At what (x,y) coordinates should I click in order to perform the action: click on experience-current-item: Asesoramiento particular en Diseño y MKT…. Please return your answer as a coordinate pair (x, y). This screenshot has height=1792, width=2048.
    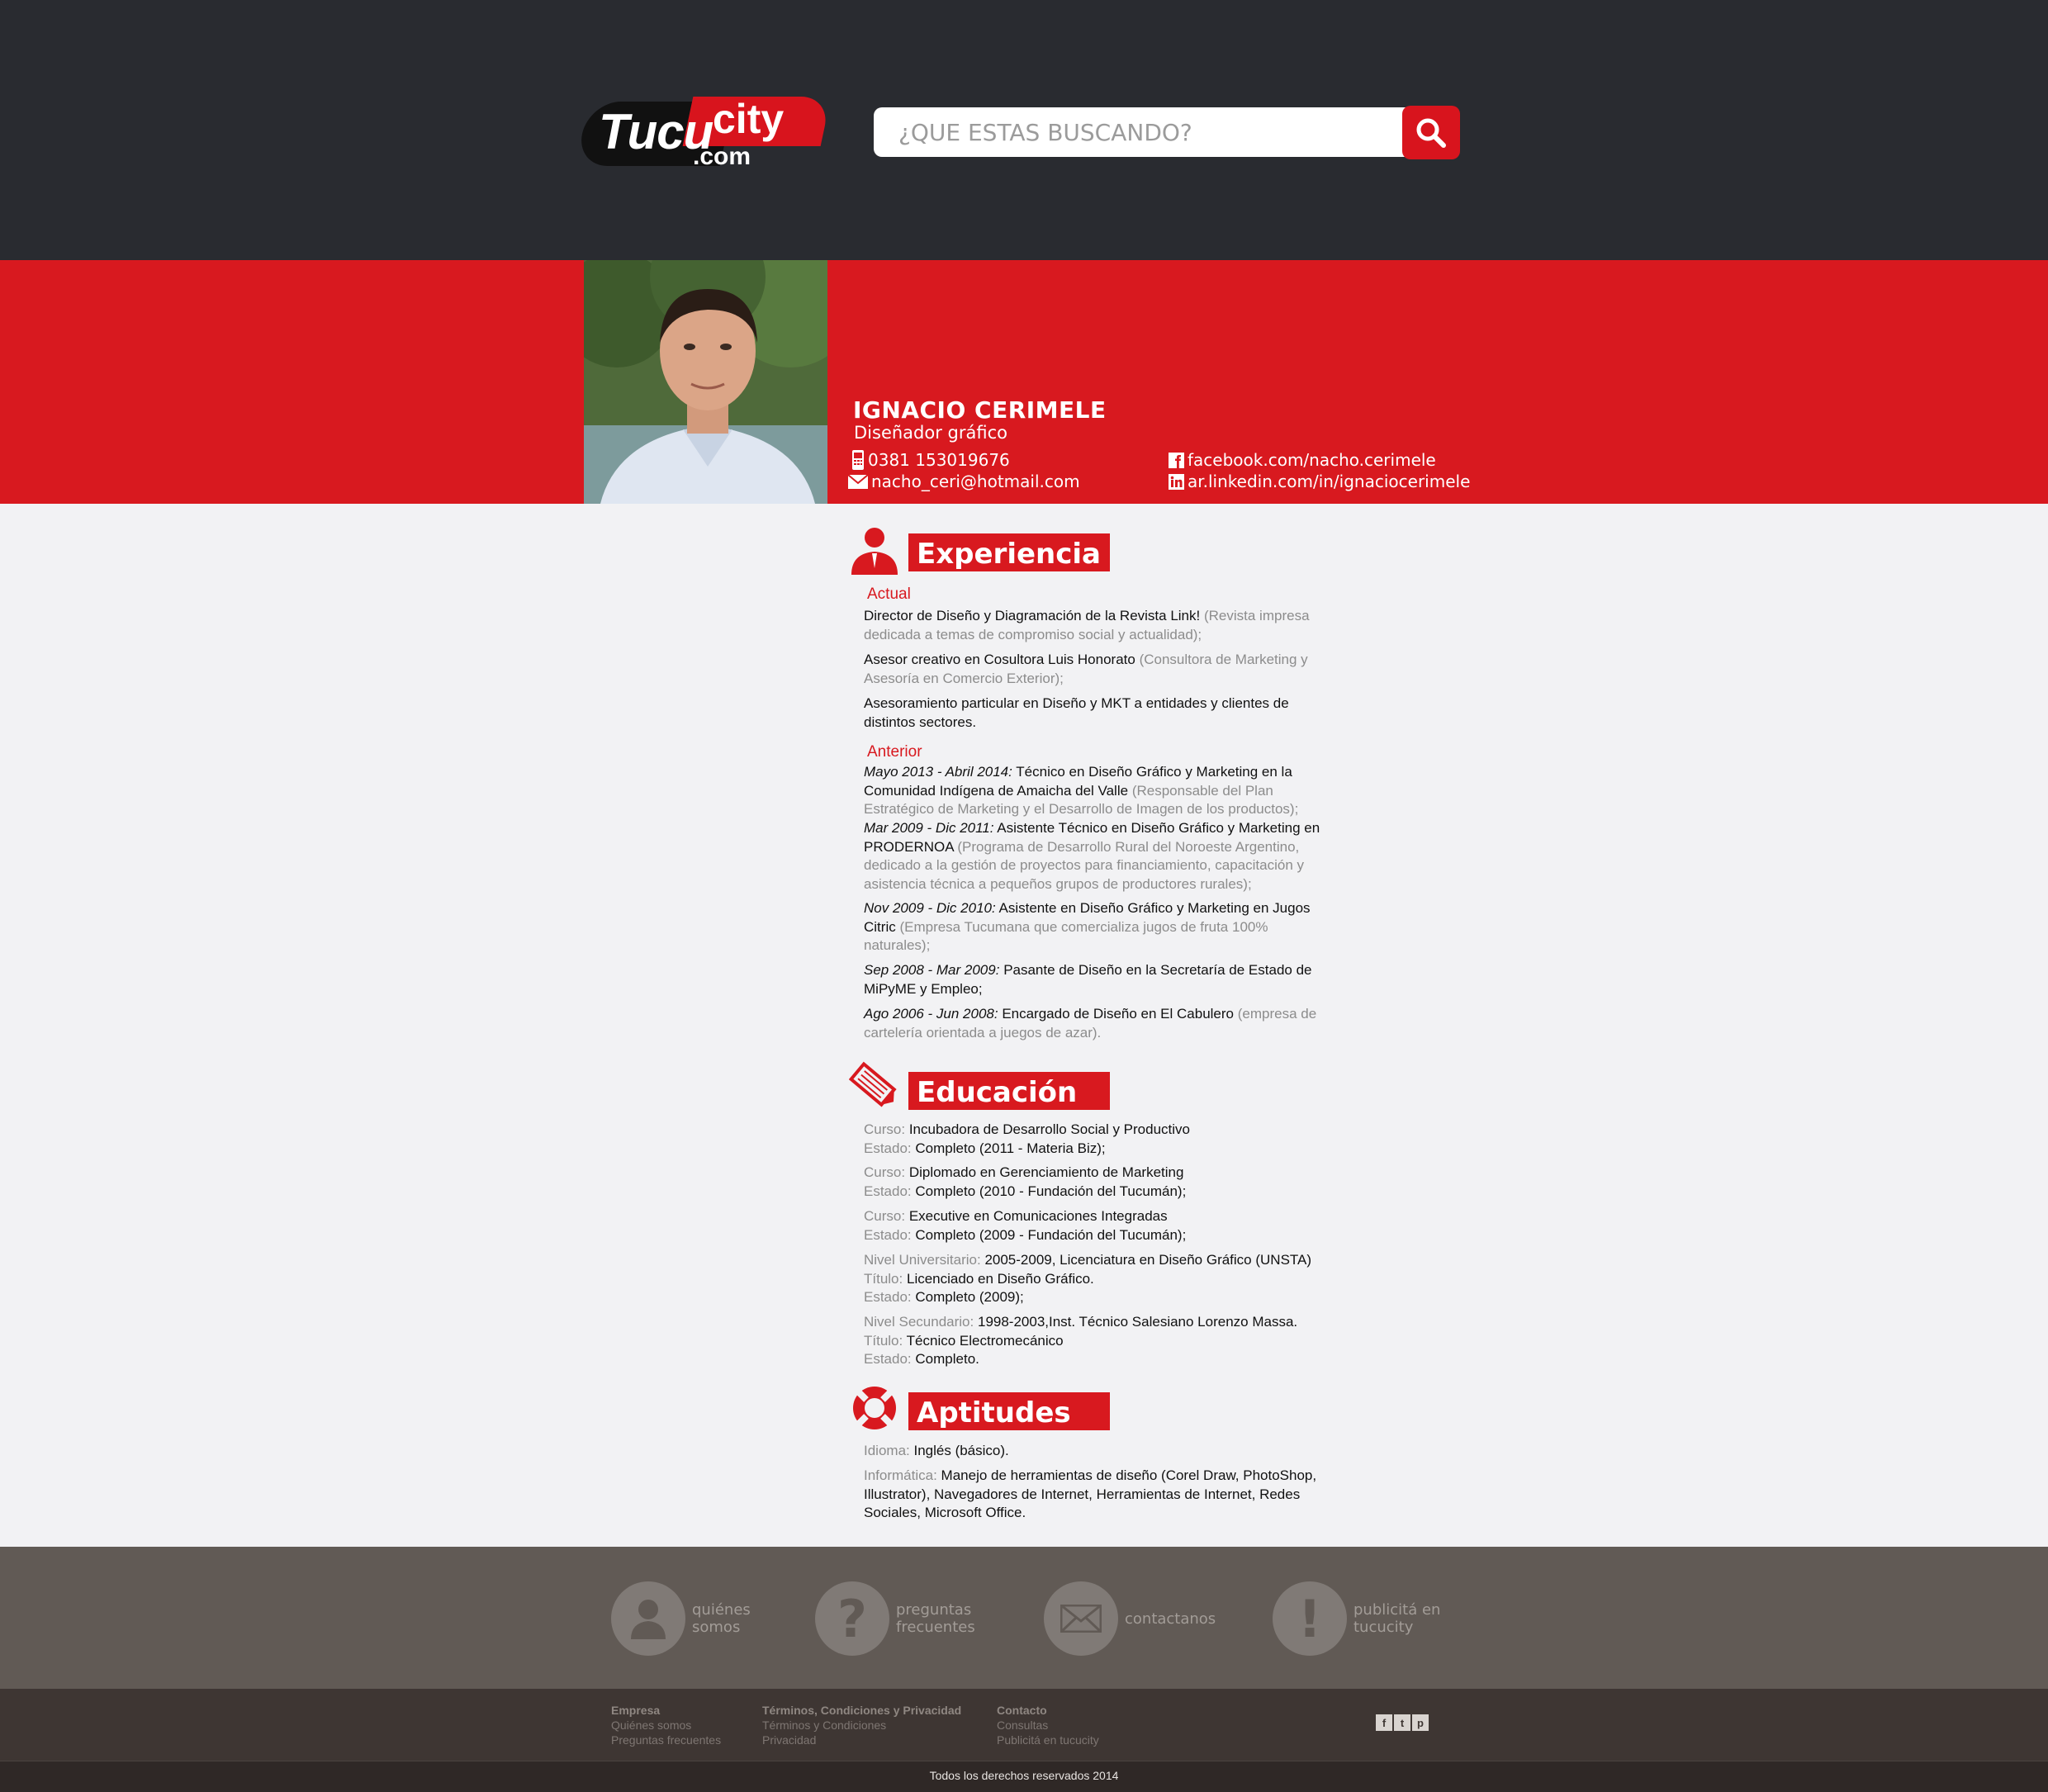
    Looking at the image, I should click on (1095, 713).